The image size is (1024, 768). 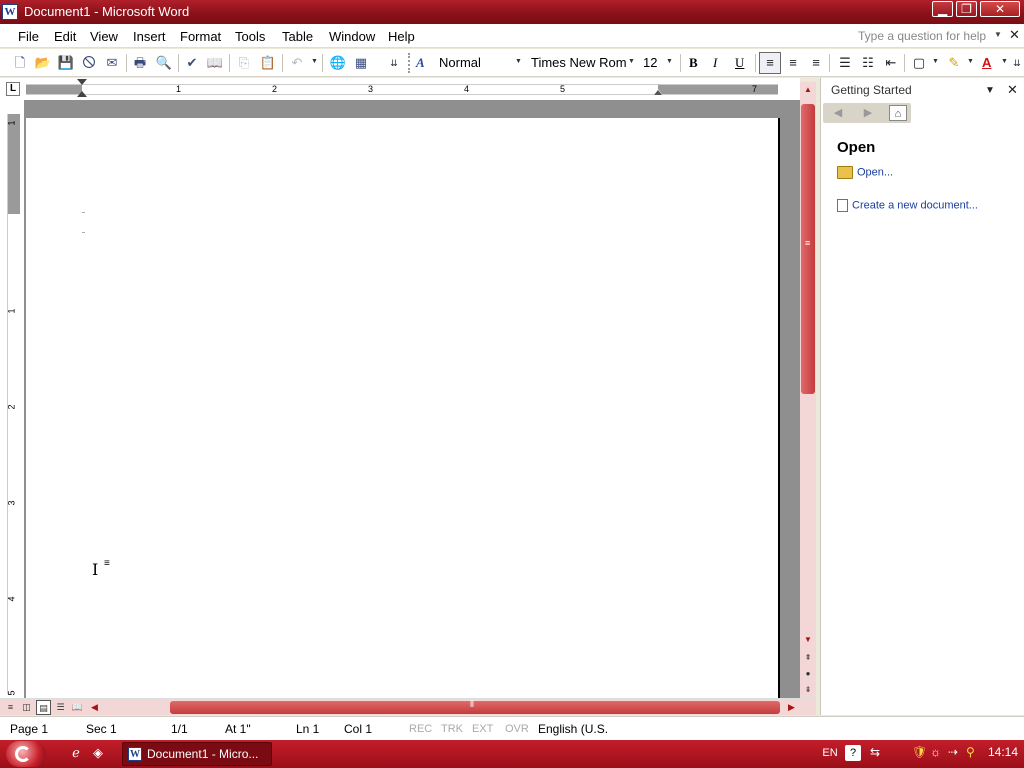 What do you see at coordinates (26, 754) in the screenshot?
I see `start-button` at bounding box center [26, 754].